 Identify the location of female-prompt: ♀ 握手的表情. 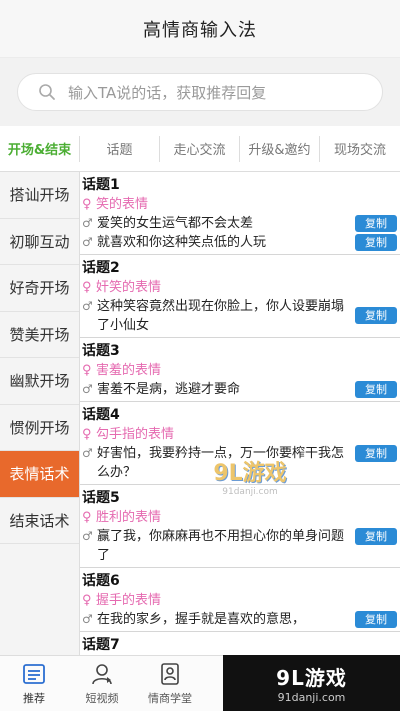
(241, 600).